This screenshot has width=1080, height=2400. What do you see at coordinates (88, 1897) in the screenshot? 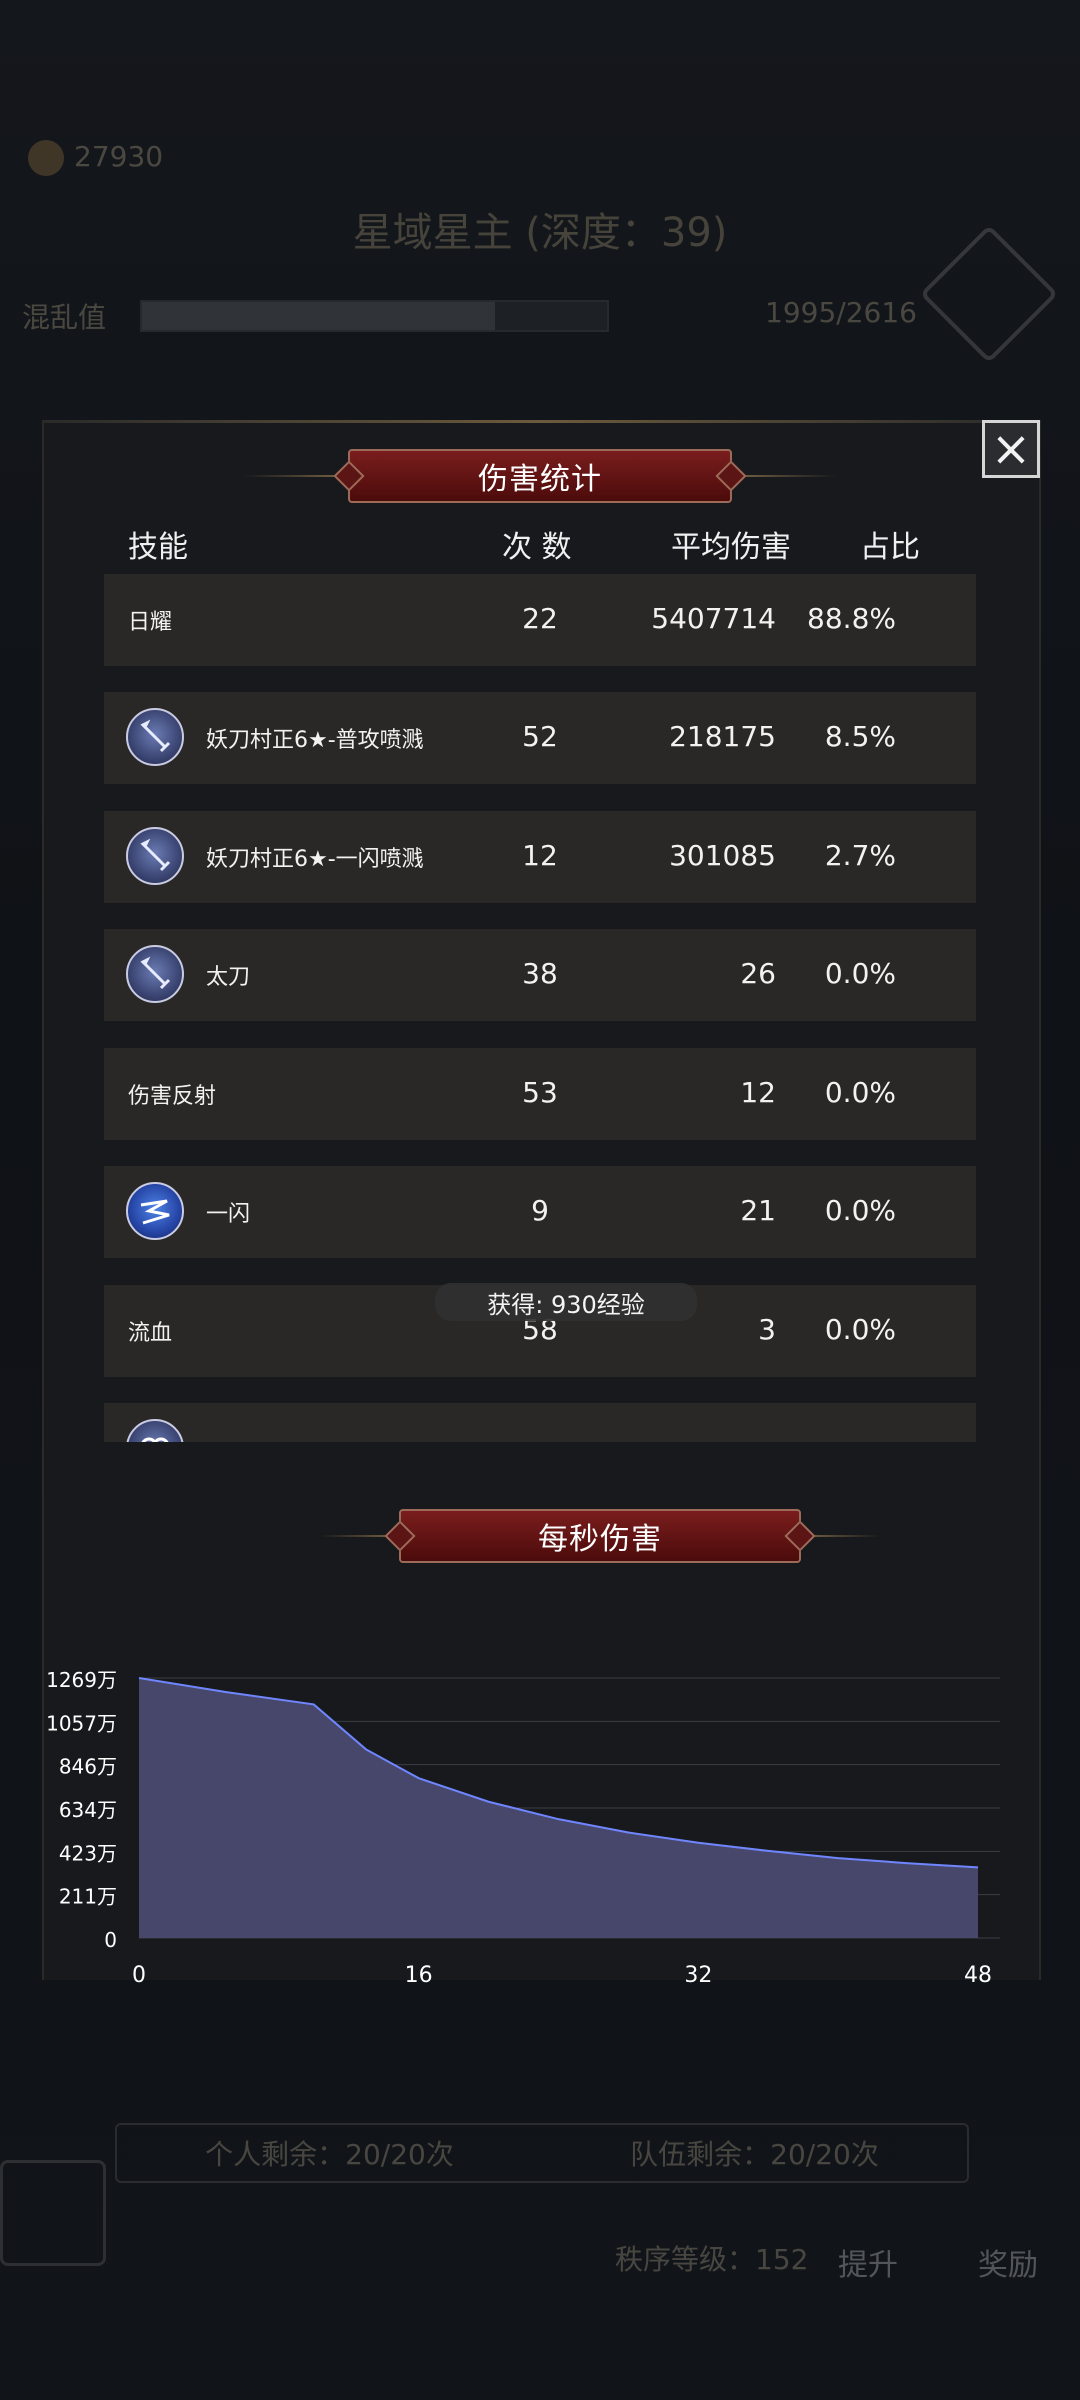
I see `y-tick-label: 211万` at bounding box center [88, 1897].